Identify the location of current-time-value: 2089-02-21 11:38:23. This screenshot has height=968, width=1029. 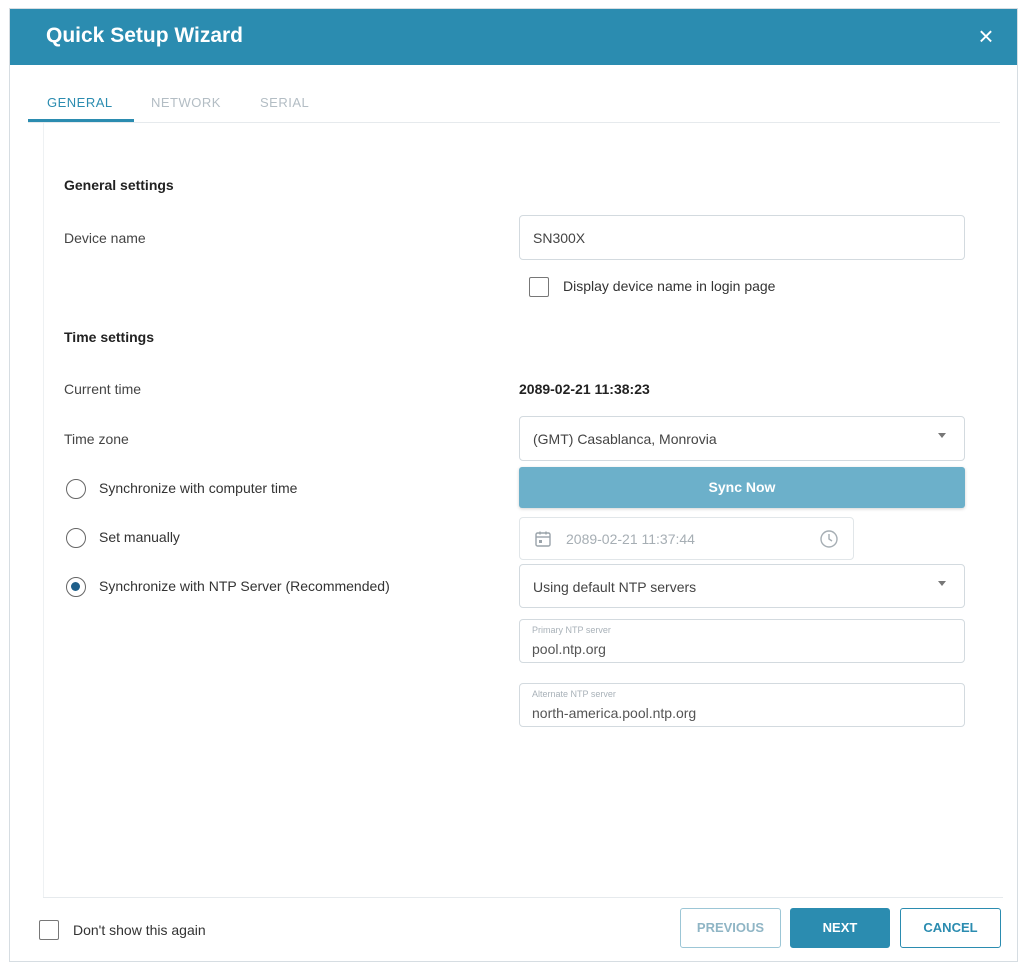
(584, 389).